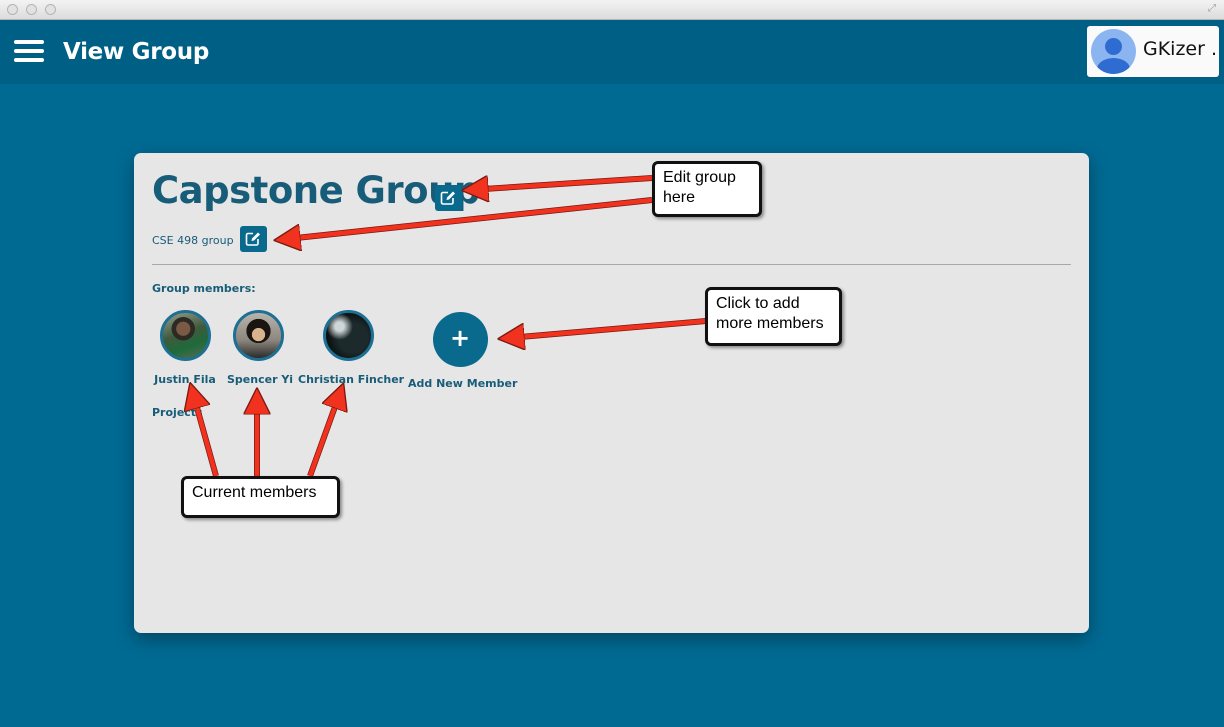  I want to click on add-member-button: + Add New Member, so click(463, 351).